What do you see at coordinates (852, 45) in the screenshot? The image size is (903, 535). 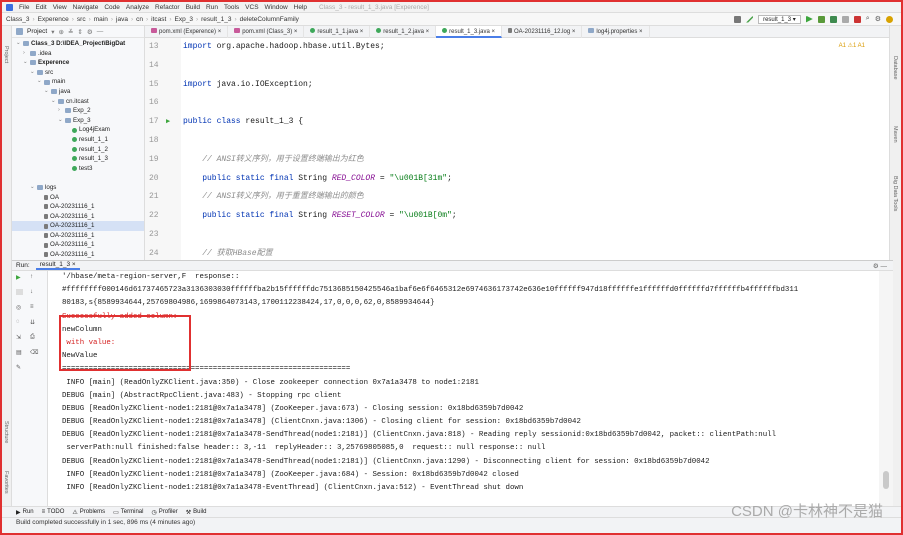 I see `inspection-warnings: A1 ⚠1 A1` at bounding box center [852, 45].